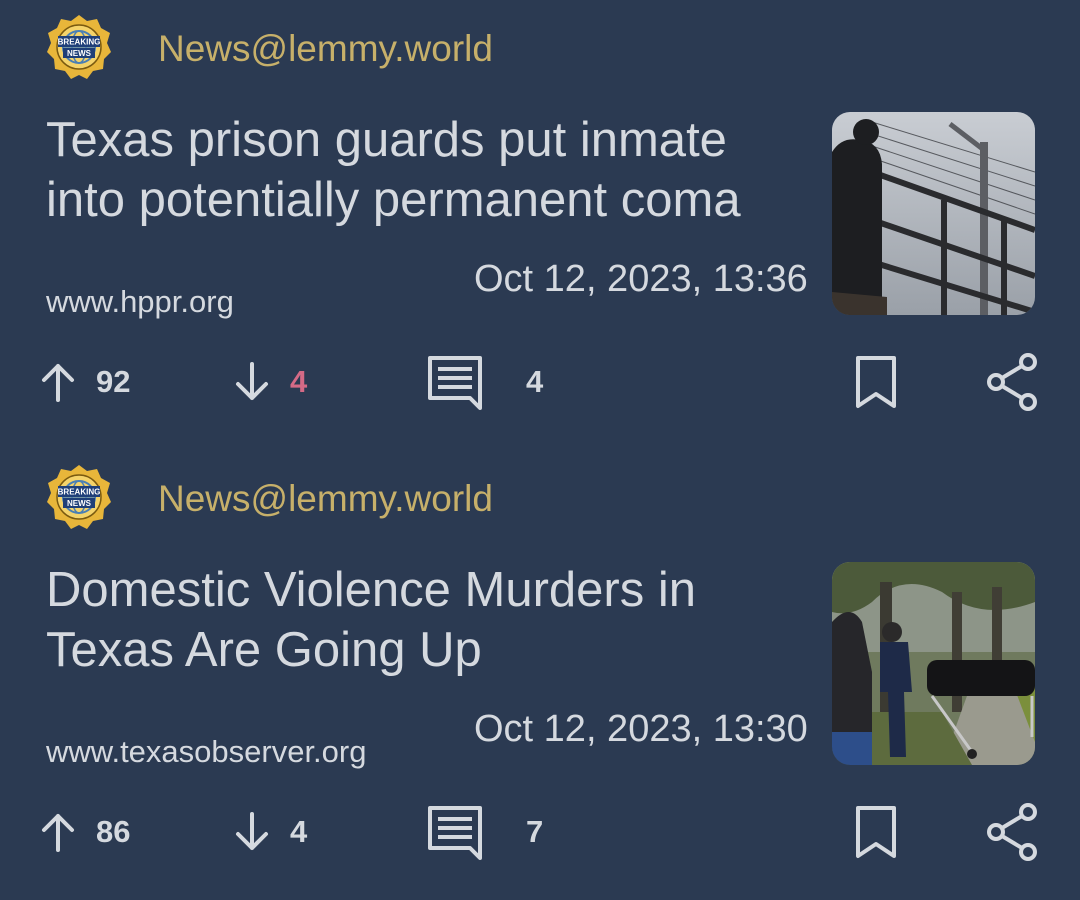 This screenshot has width=1080, height=900. I want to click on post-domain: www.hppr.org, so click(140, 302).